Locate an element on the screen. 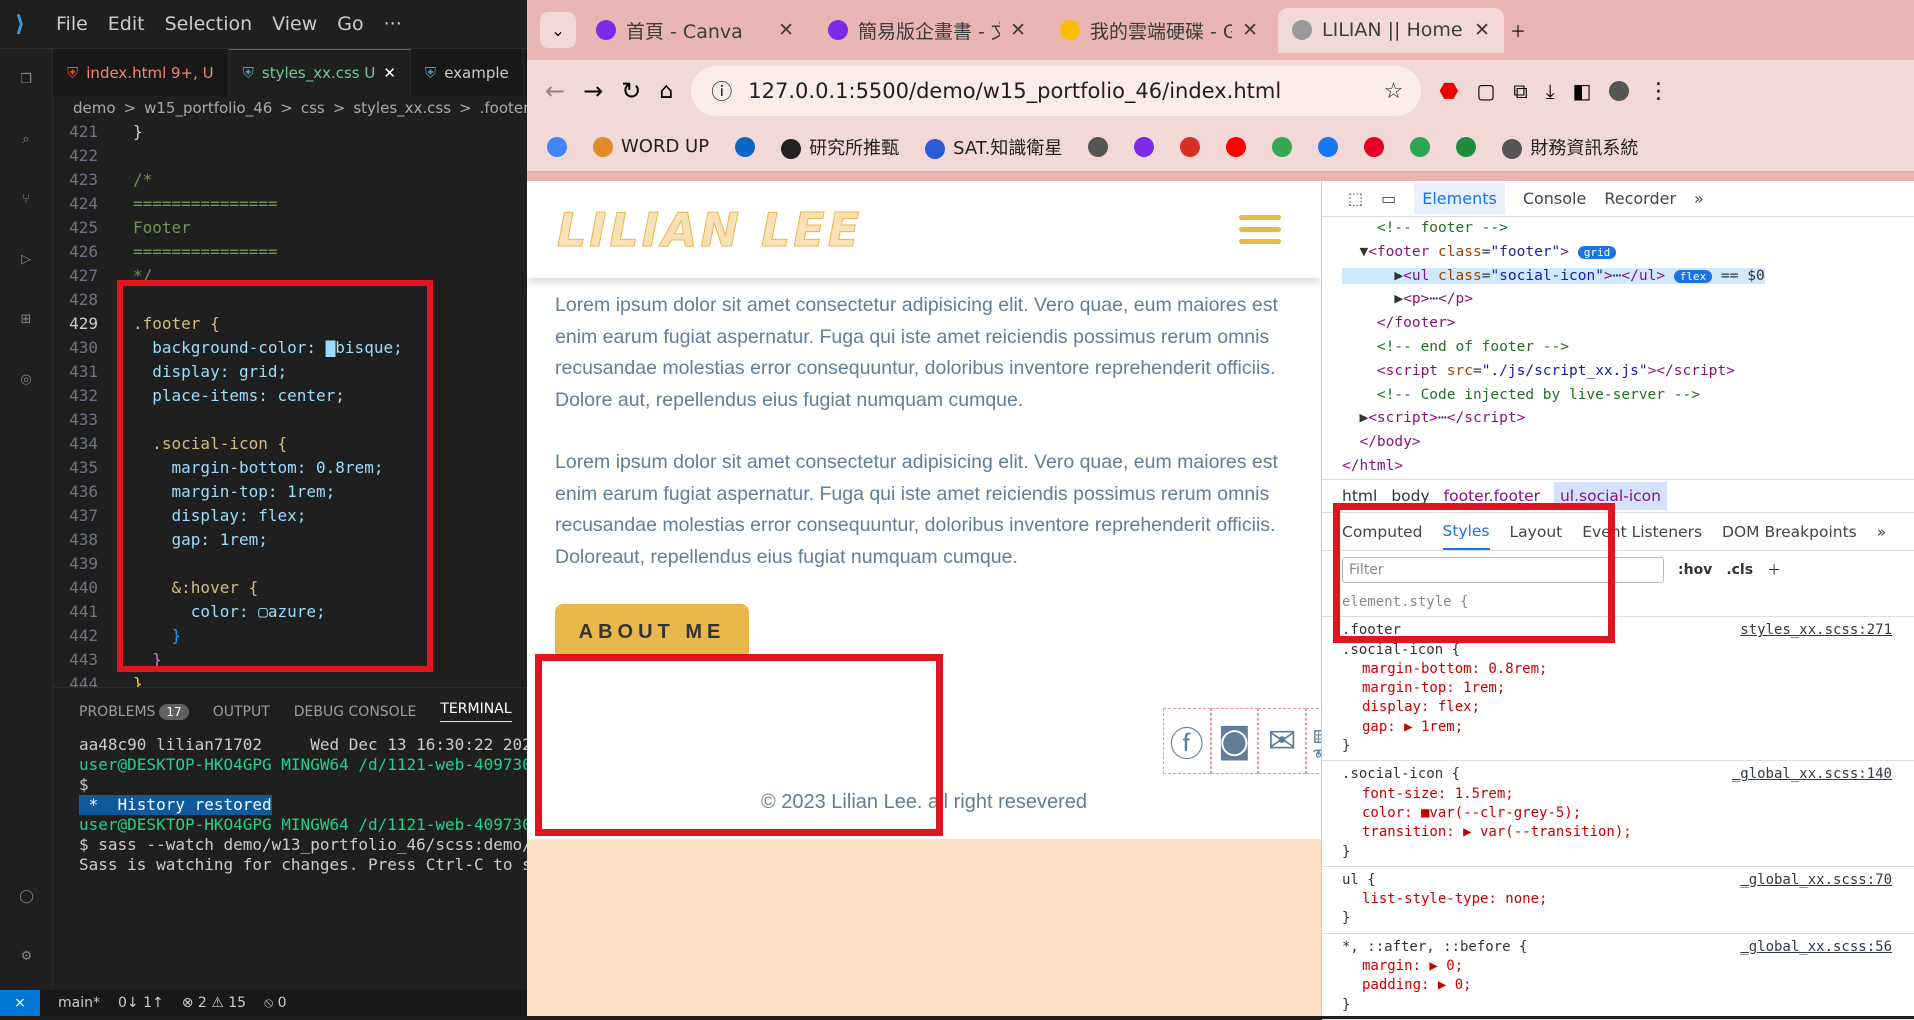  download-icon: ⤓ is located at coordinates (1550, 91).